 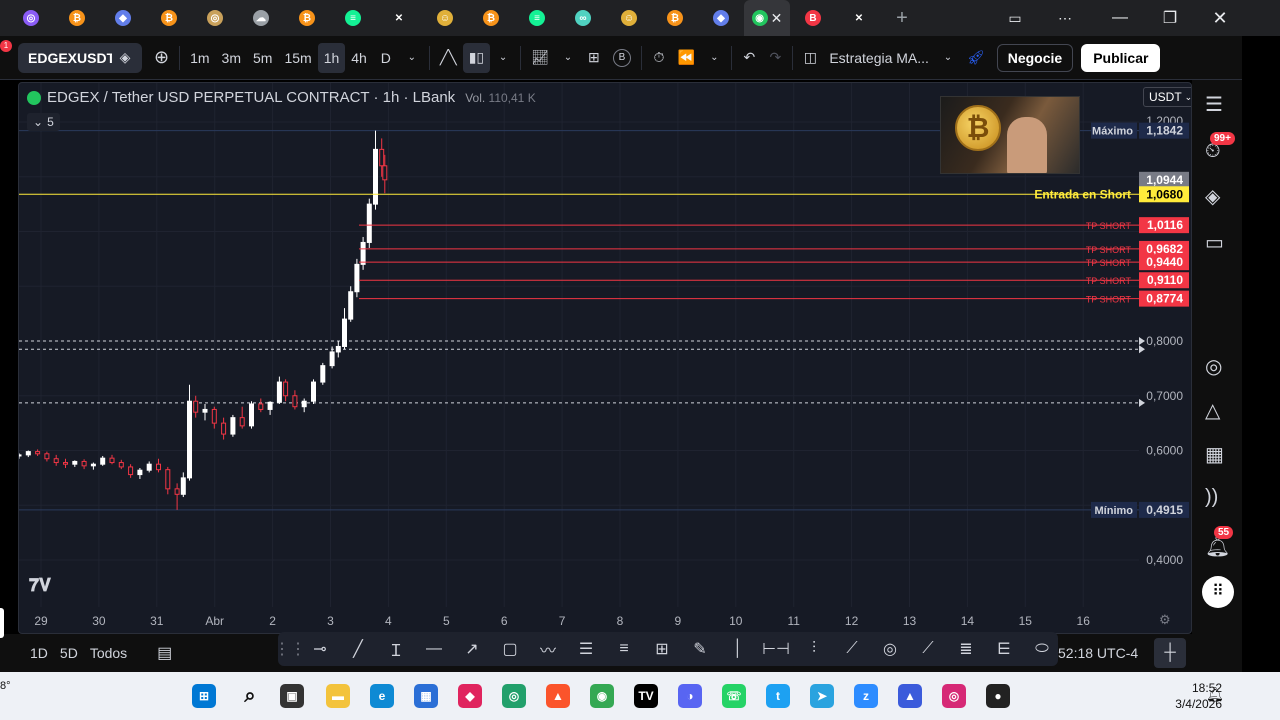 I want to click on brave-icon: ▲, so click(x=558, y=696).